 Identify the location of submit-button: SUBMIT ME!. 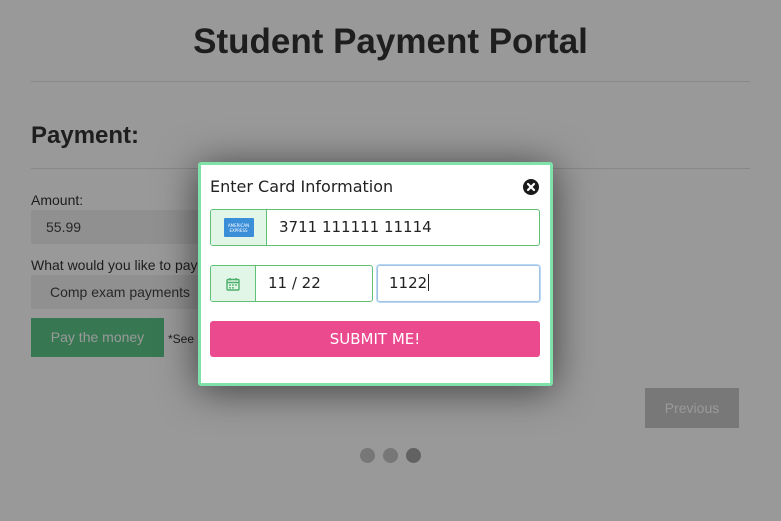
(375, 339).